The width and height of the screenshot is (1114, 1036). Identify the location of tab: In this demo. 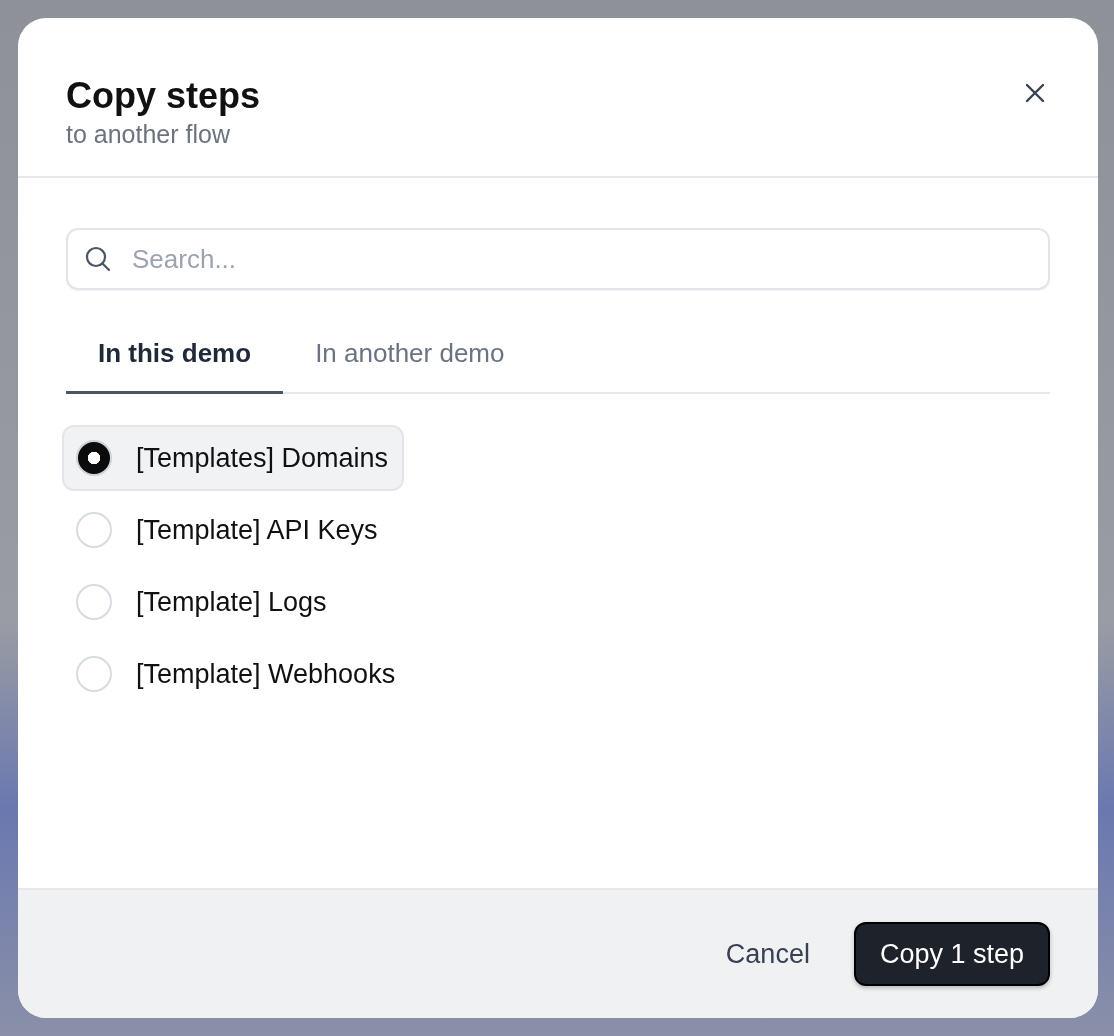
(175, 356).